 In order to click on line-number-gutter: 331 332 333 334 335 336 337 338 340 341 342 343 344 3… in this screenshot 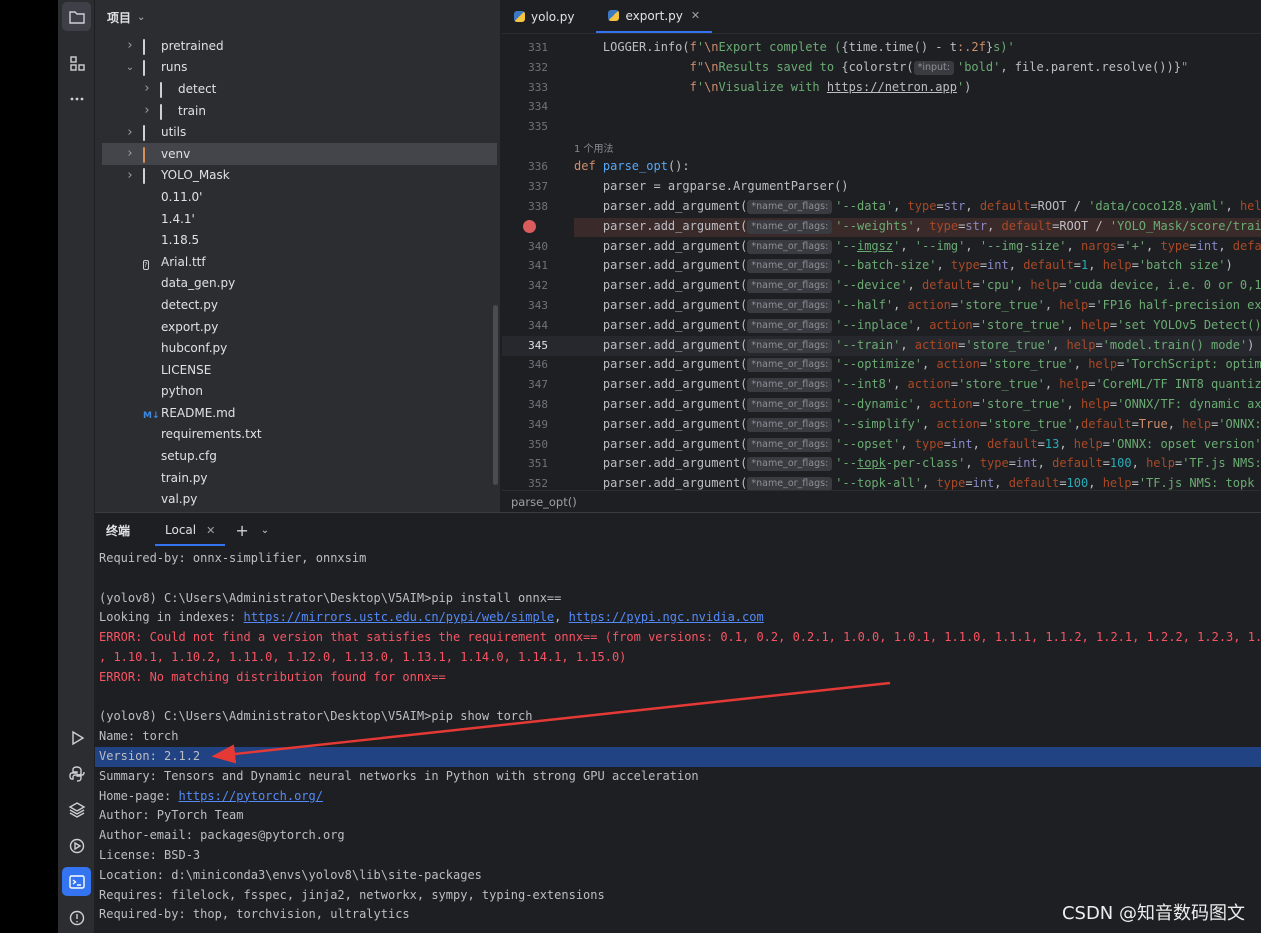, I will do `click(538, 262)`.